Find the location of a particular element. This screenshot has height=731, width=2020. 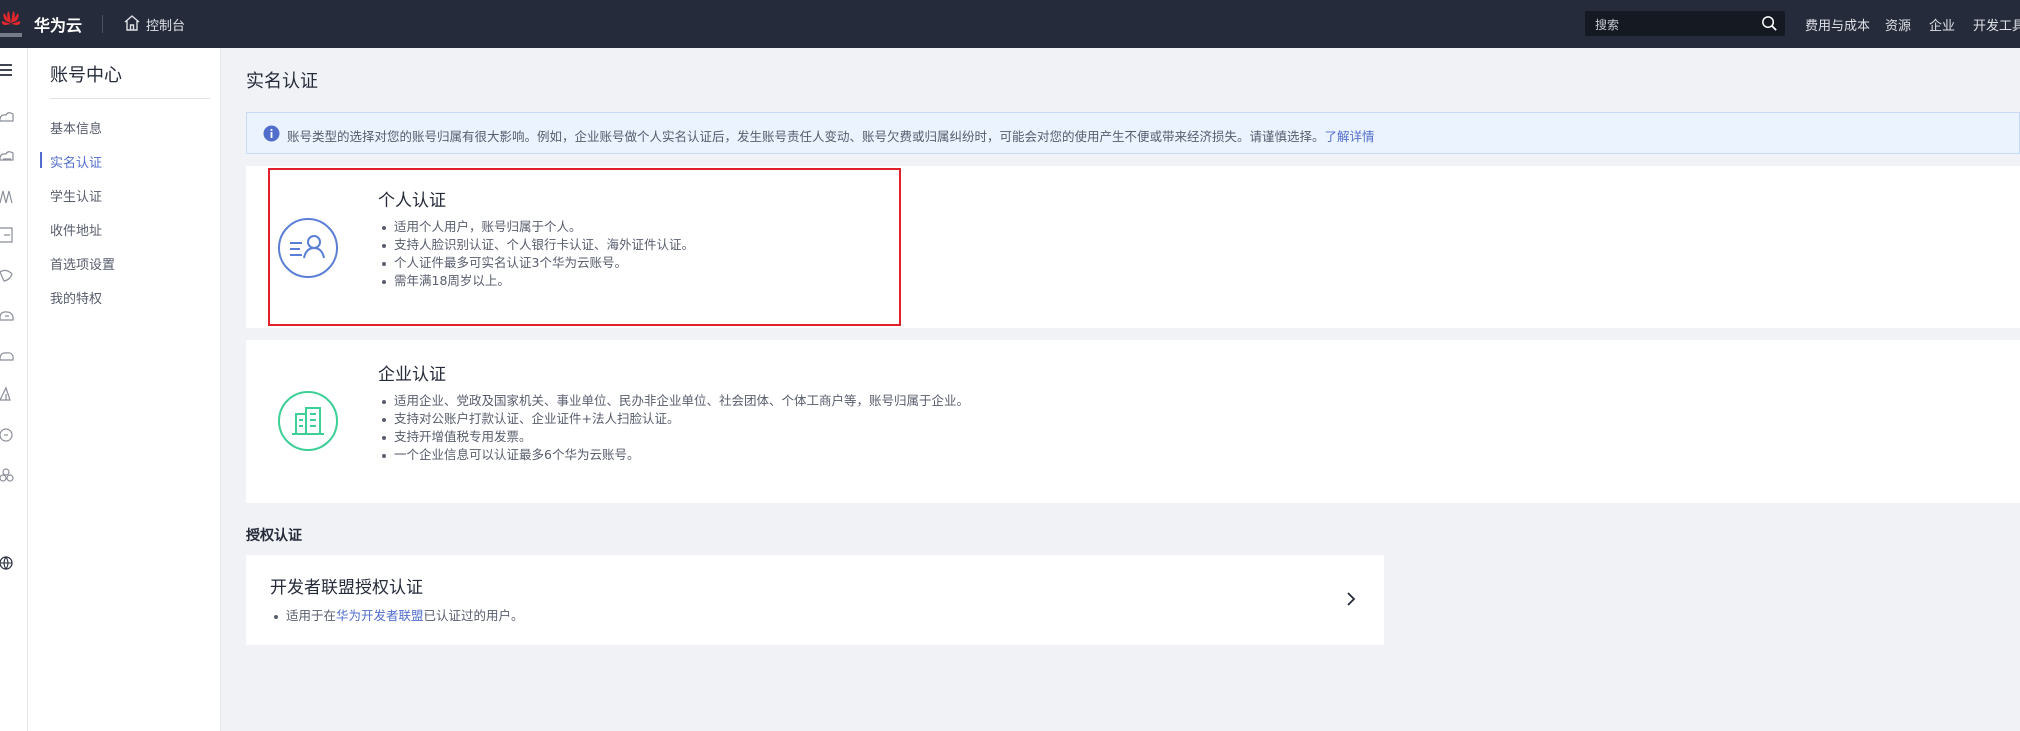

menu-item-privileges: 我的特权 is located at coordinates (76, 297).